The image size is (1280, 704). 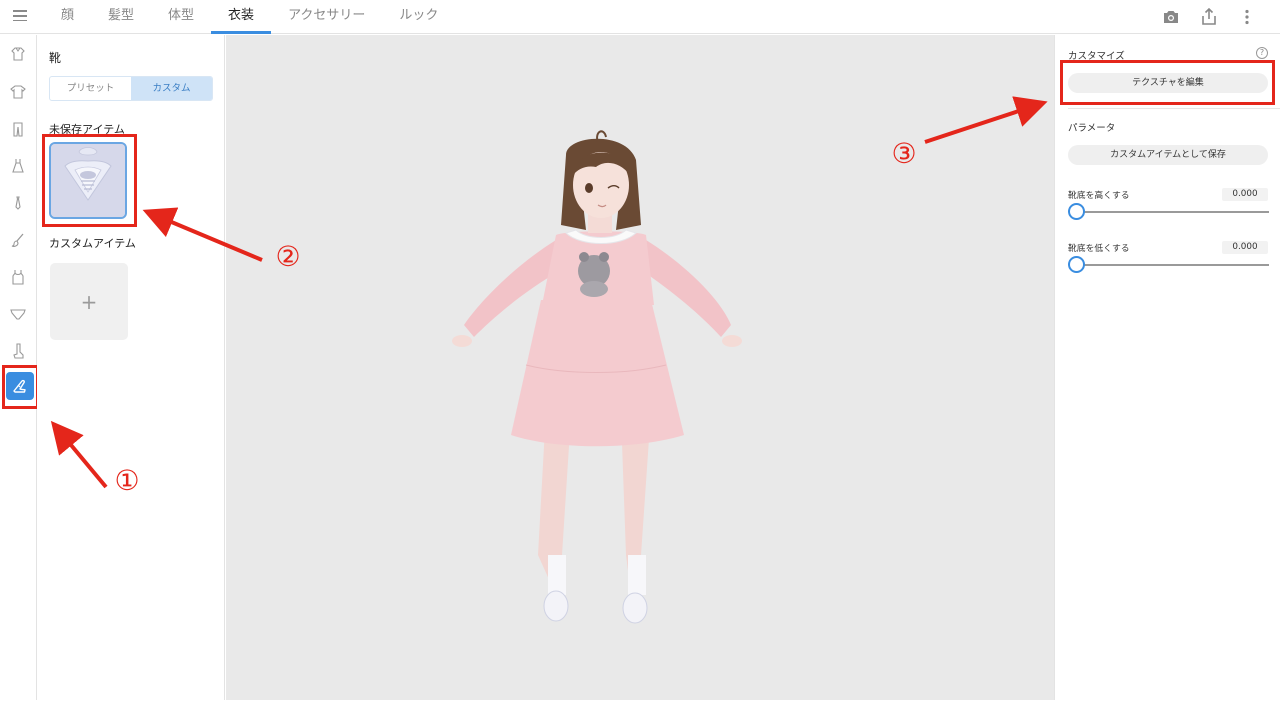 What do you see at coordinates (1245, 247) in the screenshot?
I see `lower-sole-value: 0.000` at bounding box center [1245, 247].